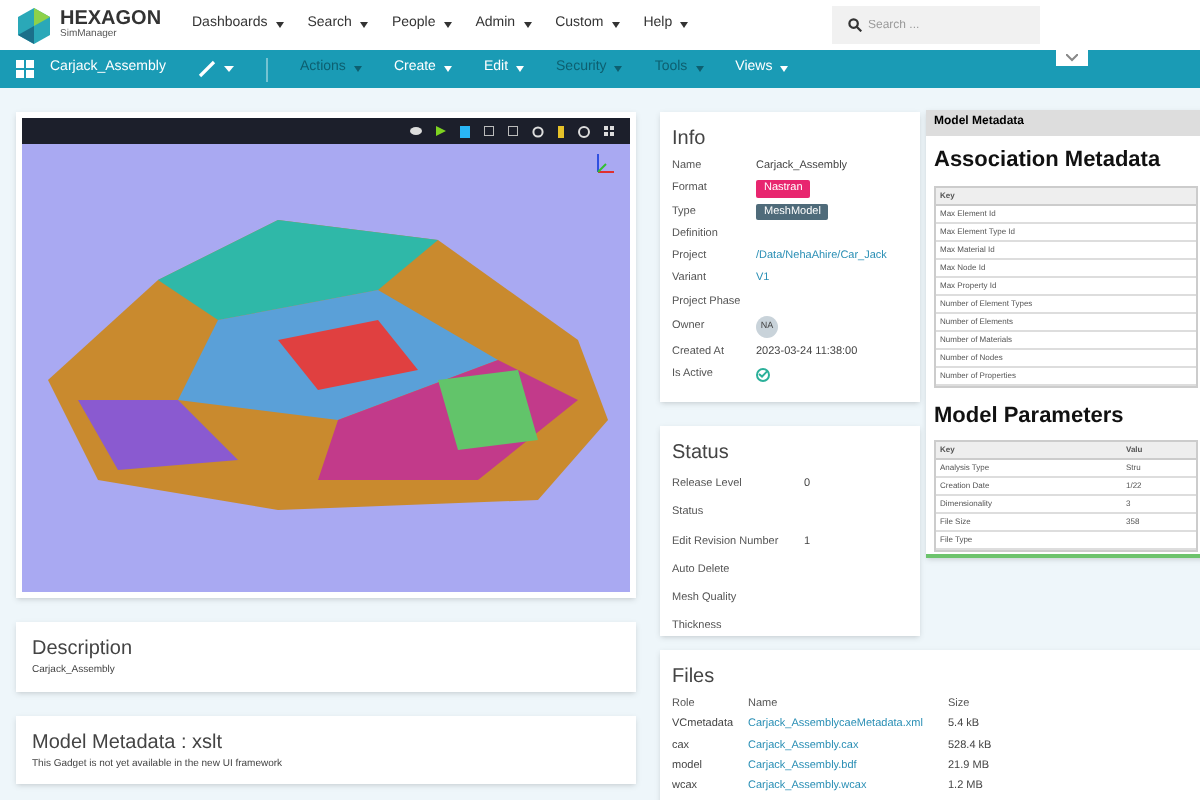 Image resolution: width=1200 pixels, height=800 pixels. I want to click on section-heading: Association Metadata, so click(1047, 161).